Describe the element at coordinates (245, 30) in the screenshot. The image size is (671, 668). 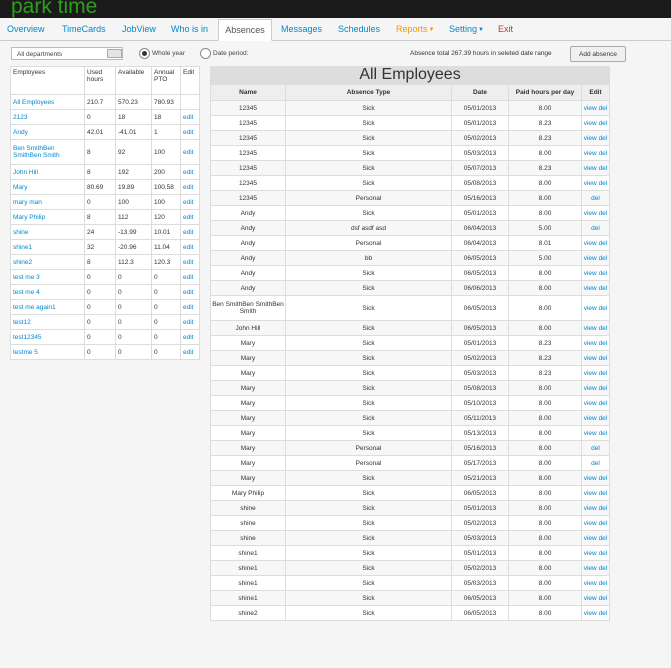
I see `nav-absences: Absences` at that location.